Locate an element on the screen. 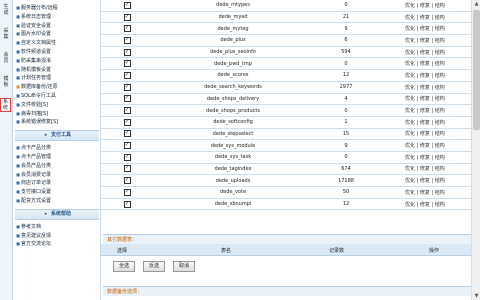 Image resolution: width=480 pixels, height=300 pixels. record-count: 15 is located at coordinates (346, 134).